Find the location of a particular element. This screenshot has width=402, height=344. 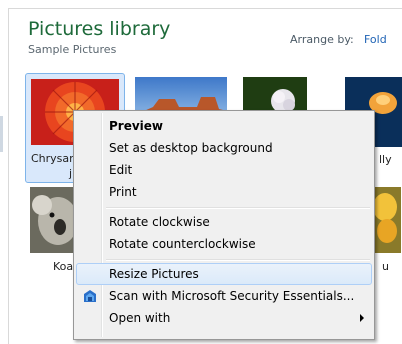

menu-item-preview: Preview is located at coordinates (224, 126).